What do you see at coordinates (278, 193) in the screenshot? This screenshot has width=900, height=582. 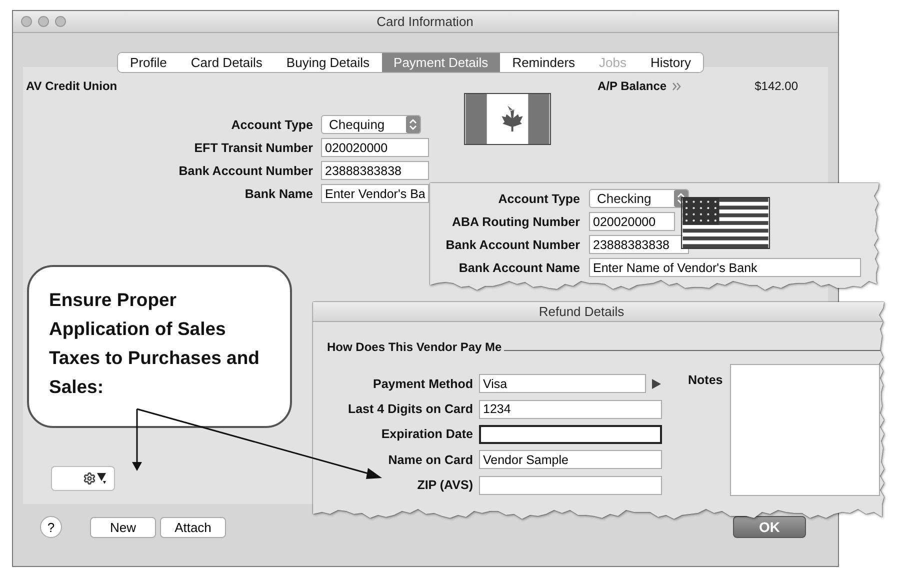 I see `field-label: Bank Name` at bounding box center [278, 193].